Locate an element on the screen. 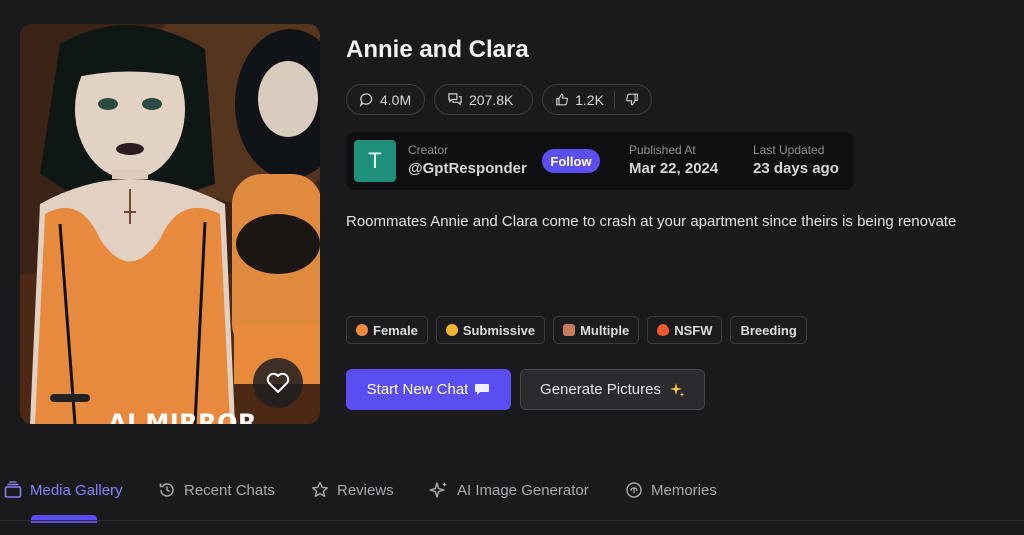 This screenshot has width=1024, height=535. comments-stat: 4.0M is located at coordinates (385, 99).